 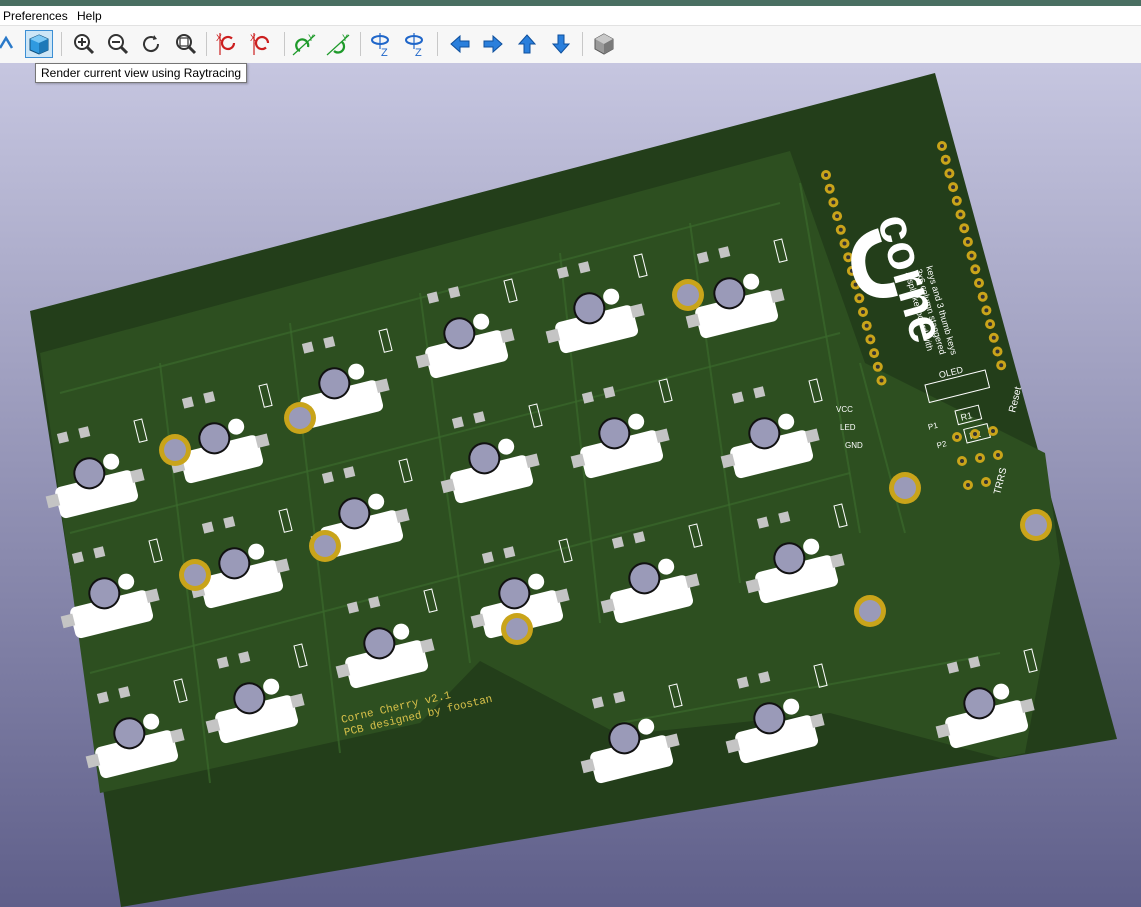 I want to click on menu-bar: Preferences Help, so click(x=570, y=16).